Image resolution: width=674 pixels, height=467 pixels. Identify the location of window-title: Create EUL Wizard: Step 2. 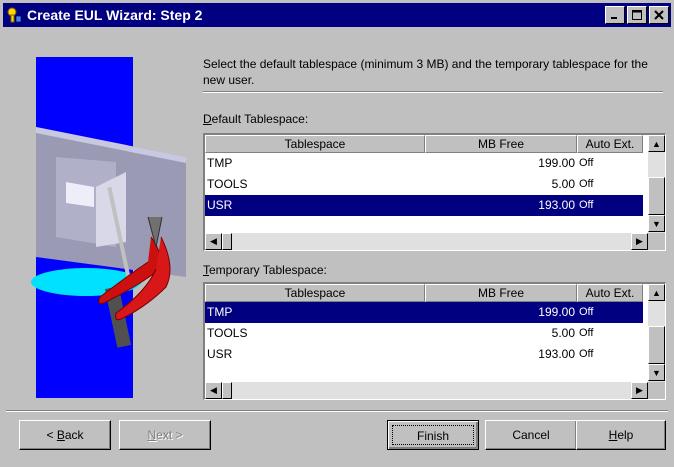
(115, 15).